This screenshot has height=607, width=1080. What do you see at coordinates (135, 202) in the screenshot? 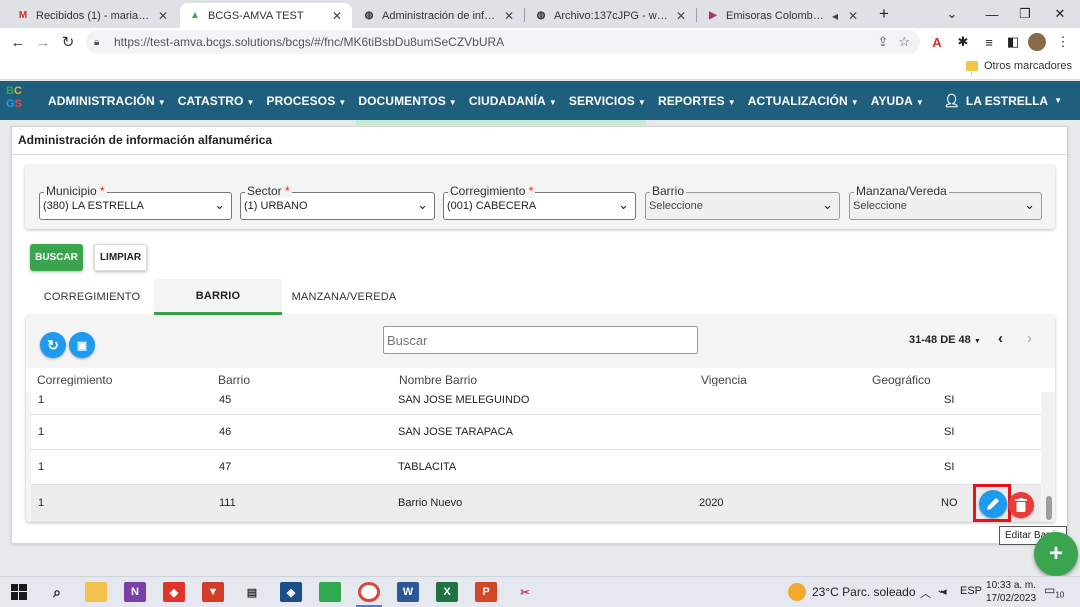
I see `municipio-select: Municipio * (380) LA ESTRELLA ⌄` at bounding box center [135, 202].